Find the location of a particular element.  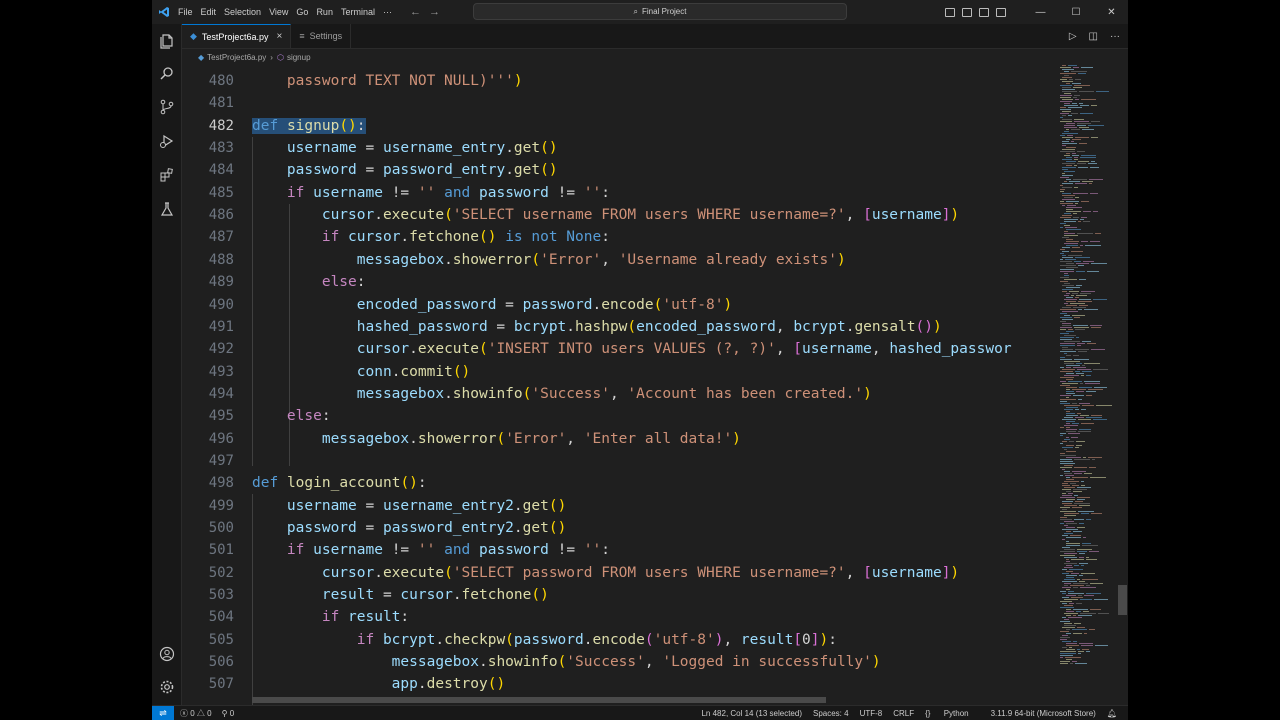

toggle-panel-icon is located at coordinates (966, 12).